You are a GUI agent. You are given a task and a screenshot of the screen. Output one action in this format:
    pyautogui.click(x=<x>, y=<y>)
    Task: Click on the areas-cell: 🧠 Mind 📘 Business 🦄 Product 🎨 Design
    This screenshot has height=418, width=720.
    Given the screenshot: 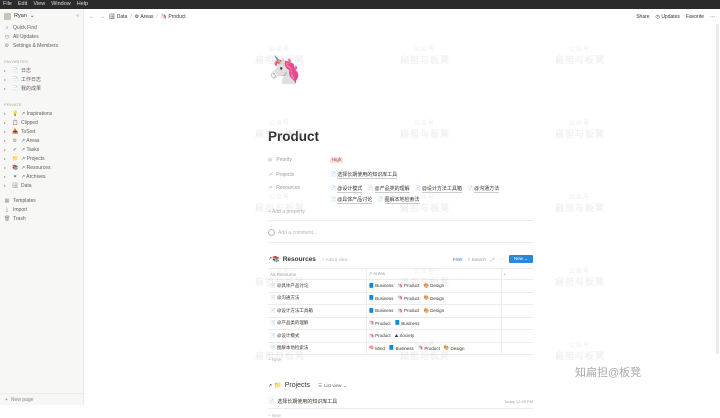 What is the action you would take?
    pyautogui.click(x=434, y=348)
    